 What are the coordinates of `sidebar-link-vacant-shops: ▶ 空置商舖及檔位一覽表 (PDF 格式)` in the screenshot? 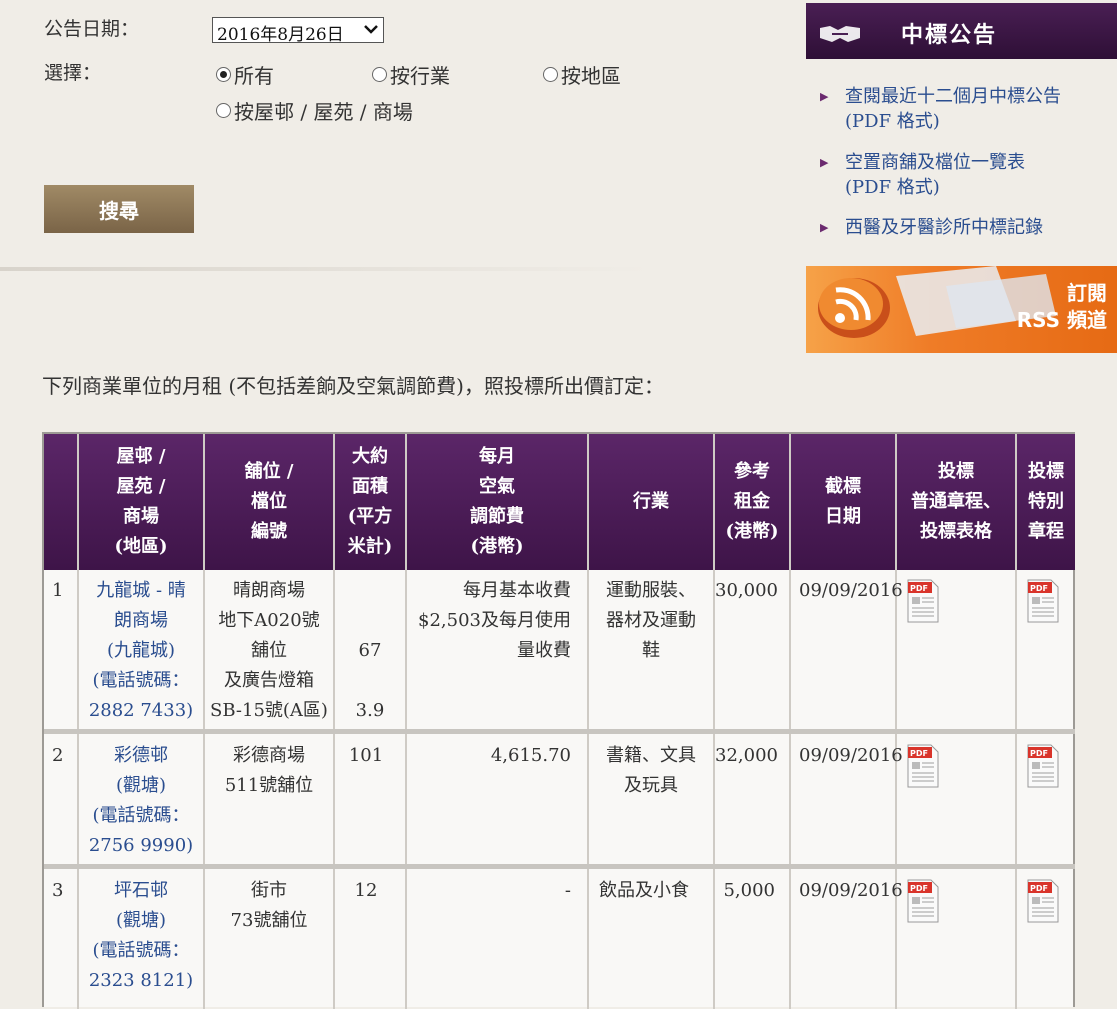 It's located at (922, 175).